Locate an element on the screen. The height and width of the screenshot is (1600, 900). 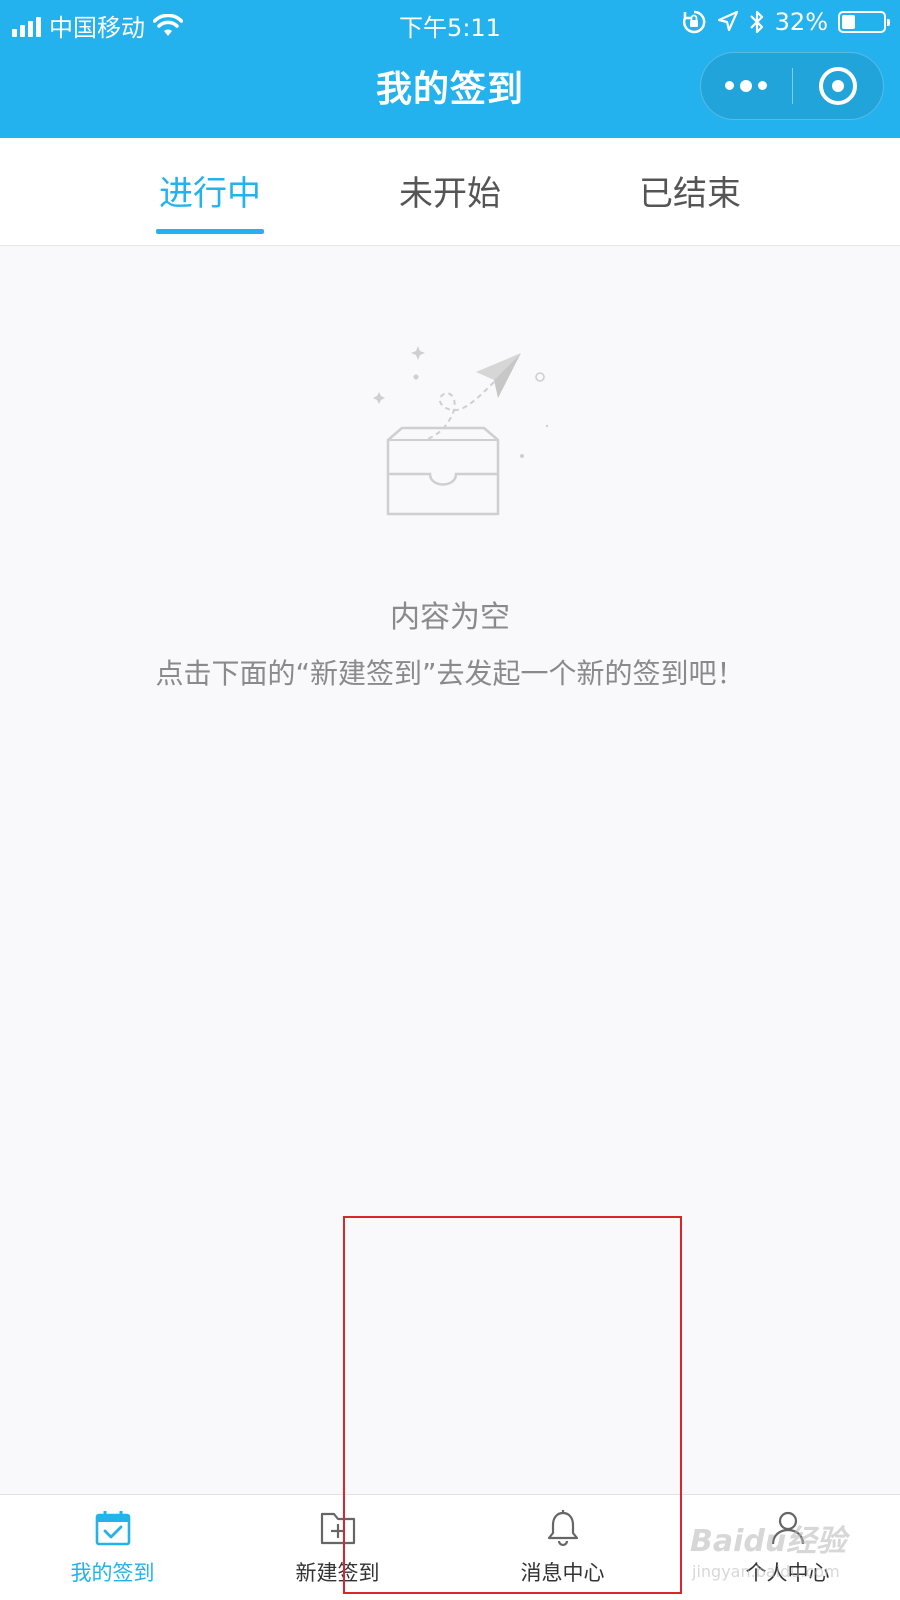
mini-program-capsule is located at coordinates (792, 86).